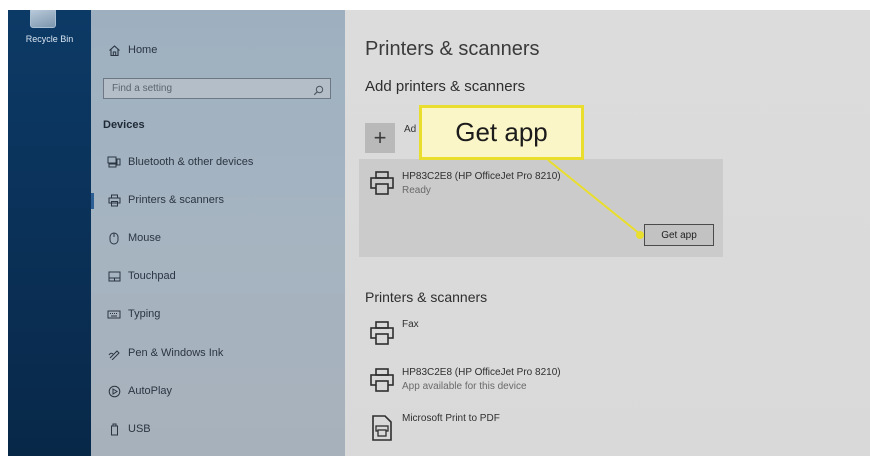  Describe the element at coordinates (114, 276) in the screenshot. I see `touchpad-icon` at that location.